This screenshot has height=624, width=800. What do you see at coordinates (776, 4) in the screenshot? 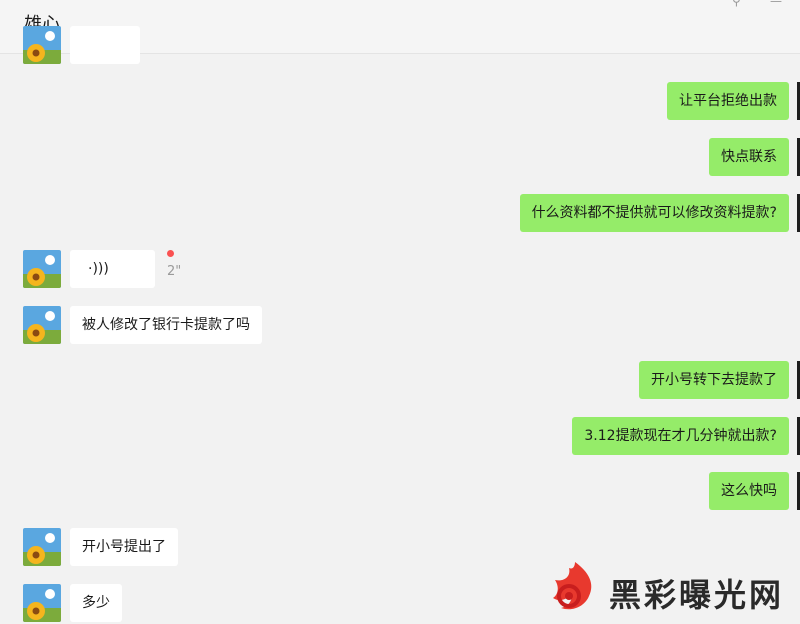
I see `minimize-icon: —` at bounding box center [776, 4].